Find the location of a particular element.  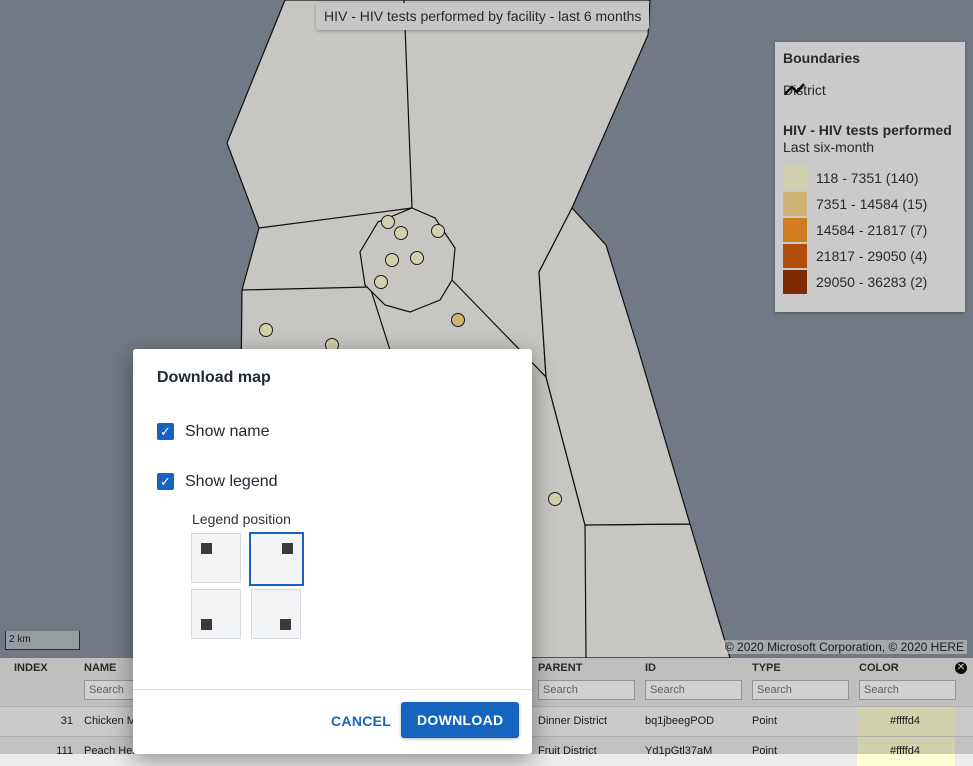

legend-position-top-right is located at coordinates (276, 559).